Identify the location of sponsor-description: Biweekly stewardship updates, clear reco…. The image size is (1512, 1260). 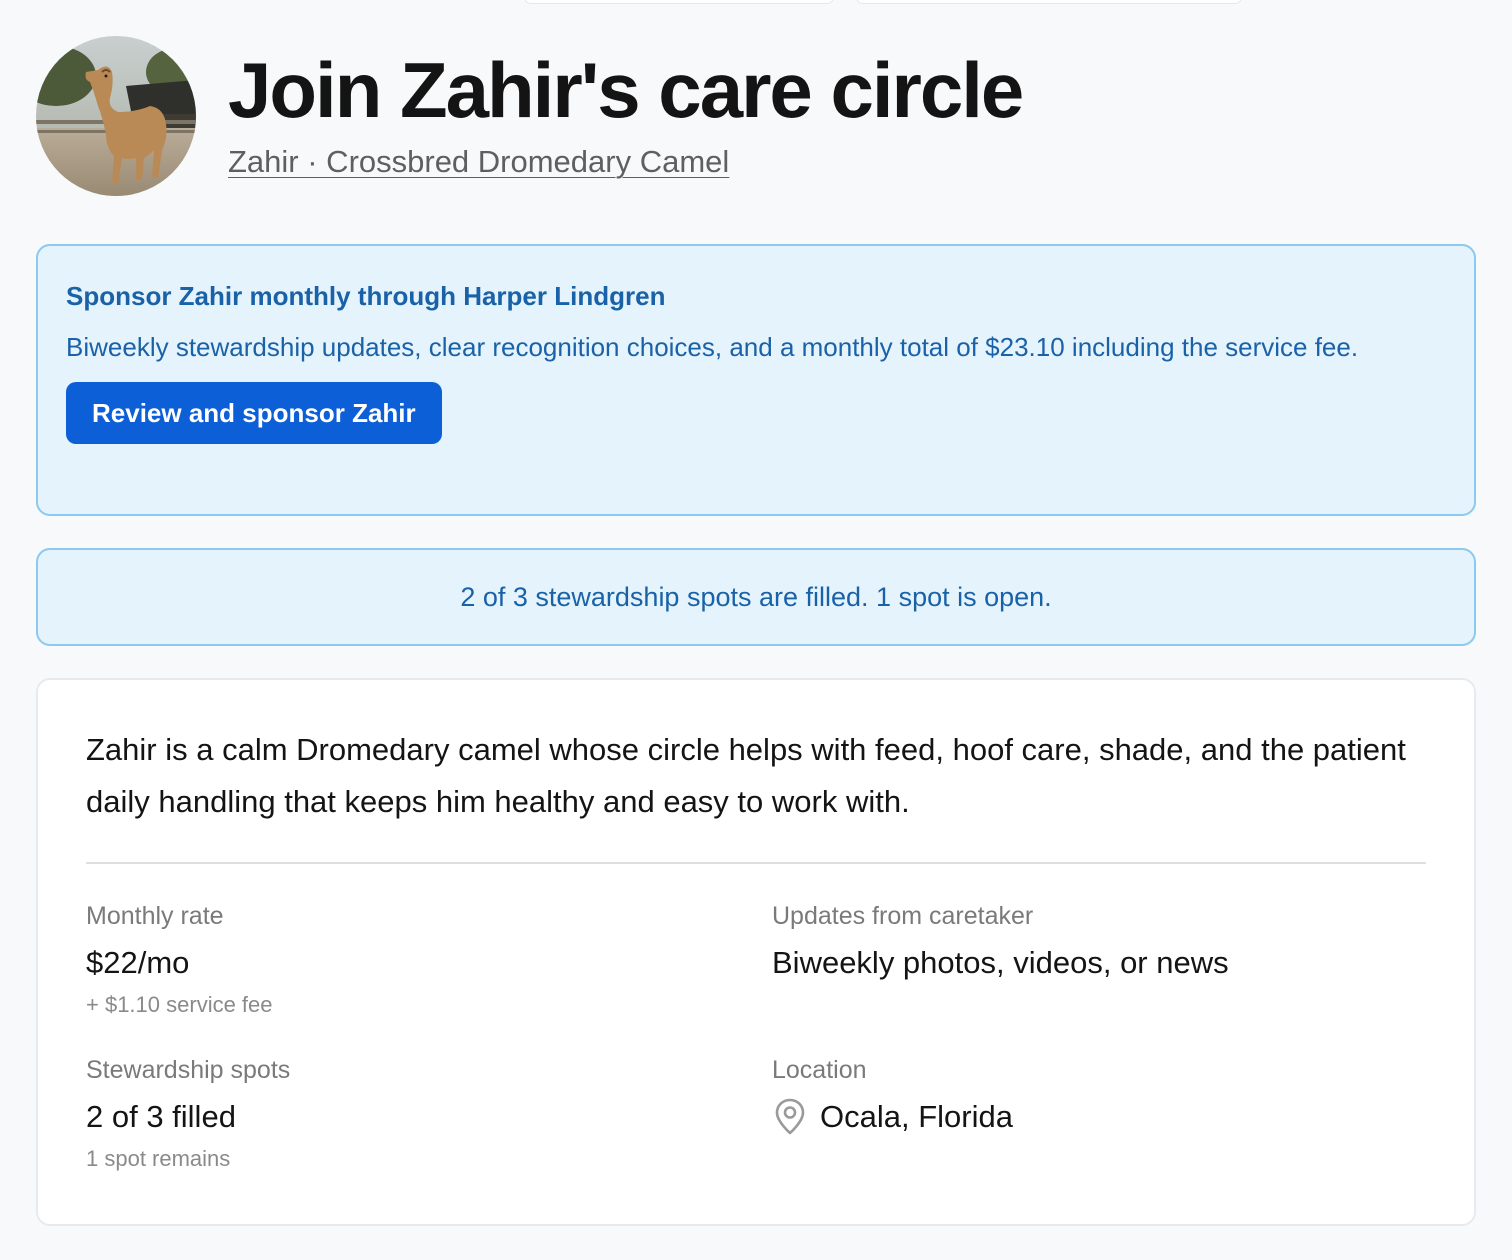
(712, 347).